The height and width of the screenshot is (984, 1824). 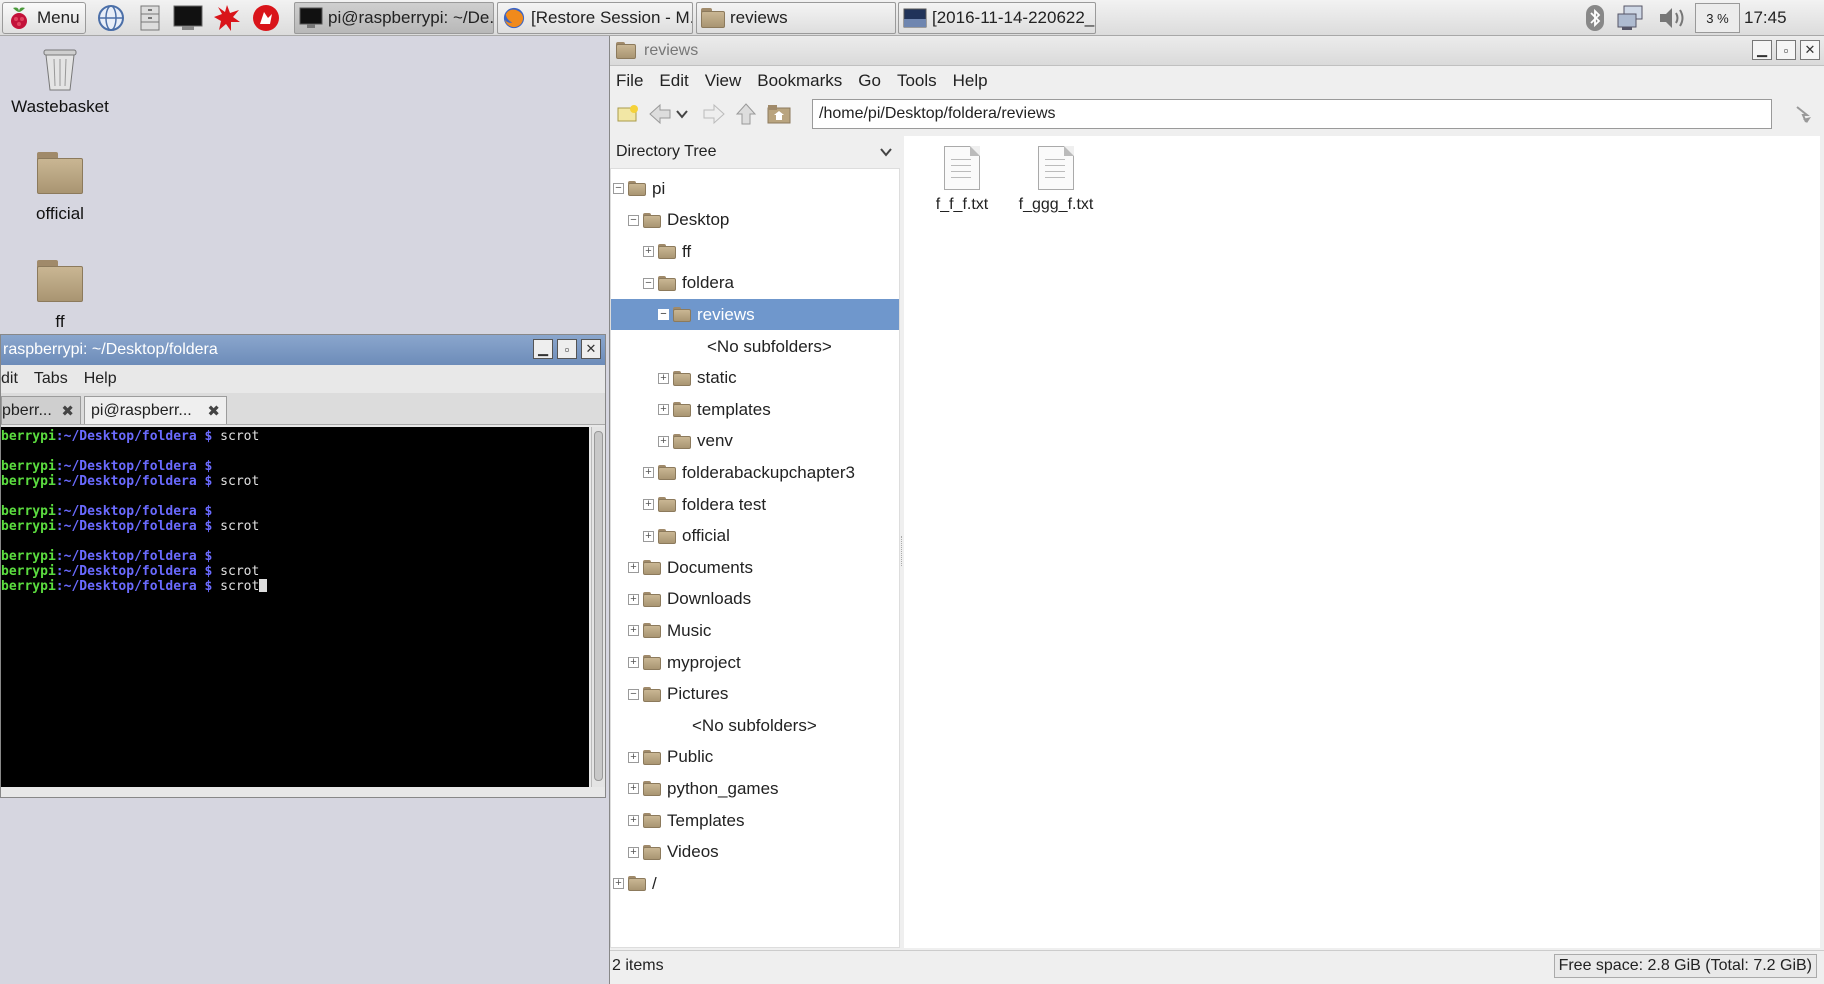 What do you see at coordinates (755, 378) in the screenshot?
I see `tree-item-static: + static` at bounding box center [755, 378].